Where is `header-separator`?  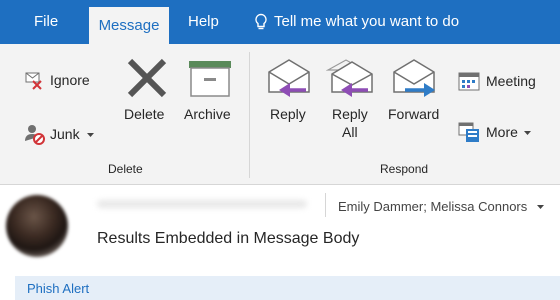 header-separator is located at coordinates (325, 205).